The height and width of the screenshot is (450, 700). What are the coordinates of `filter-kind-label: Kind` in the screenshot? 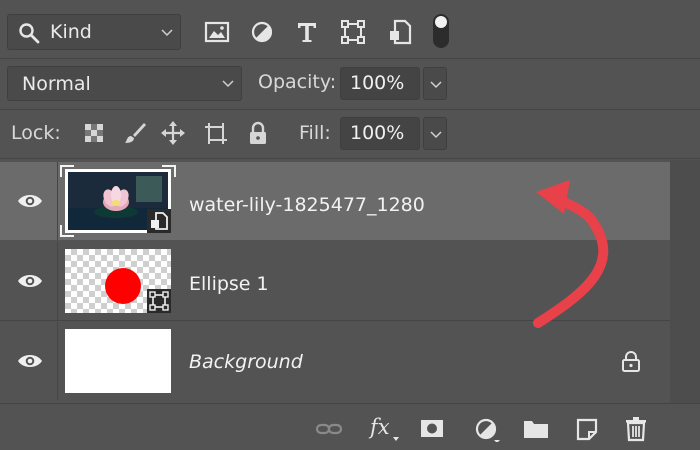 It's located at (71, 32).